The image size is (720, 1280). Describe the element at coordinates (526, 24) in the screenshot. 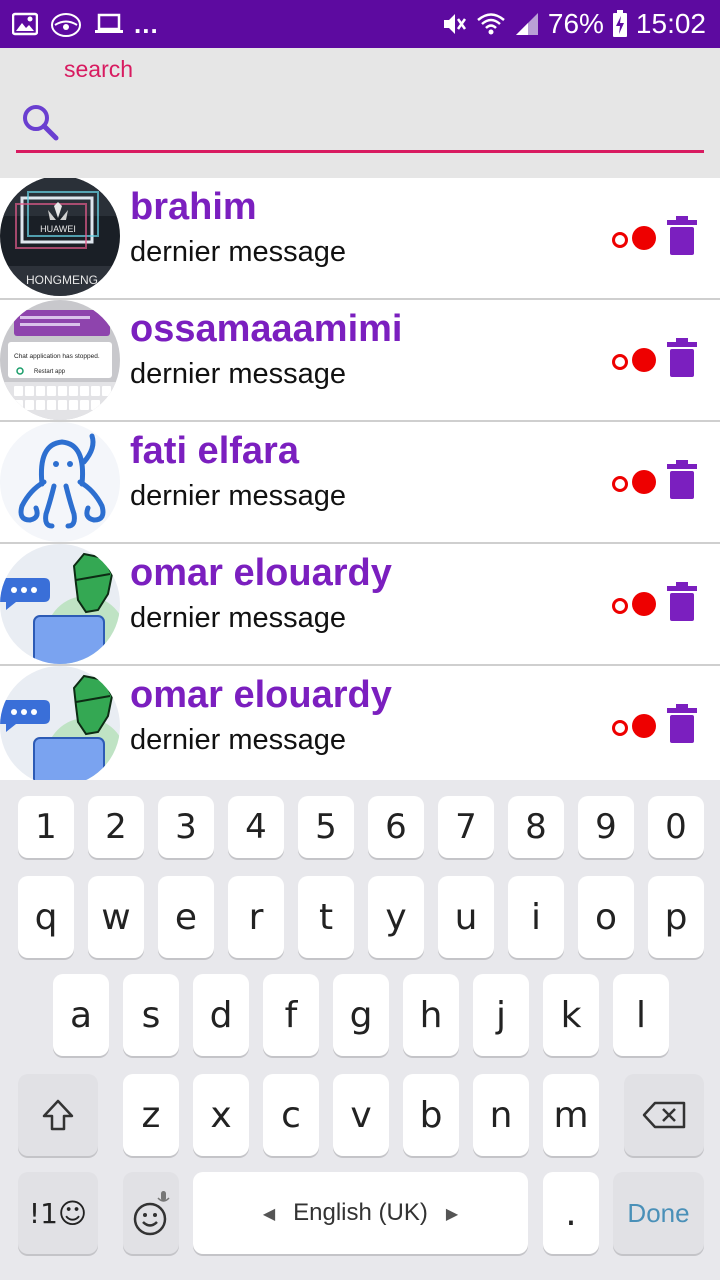

I see `signal-icon` at that location.